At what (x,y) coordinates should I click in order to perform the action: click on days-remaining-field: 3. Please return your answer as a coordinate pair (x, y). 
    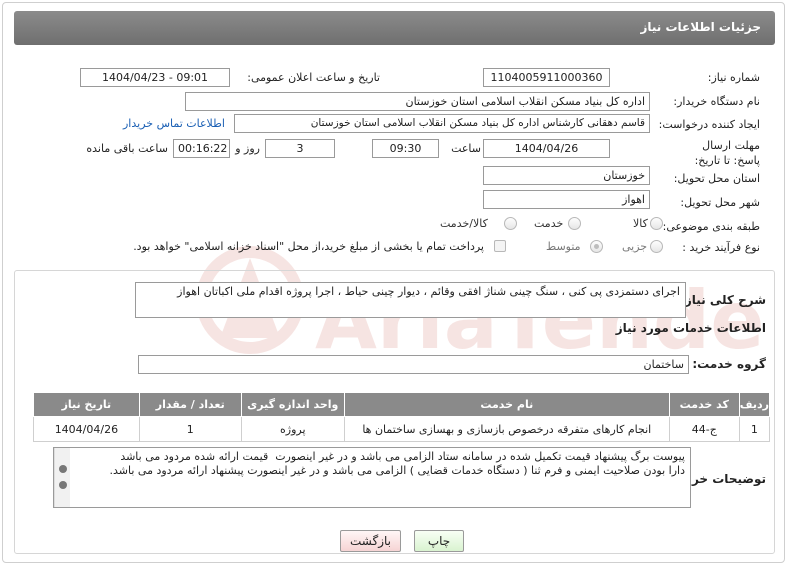
    Looking at the image, I should click on (300, 148).